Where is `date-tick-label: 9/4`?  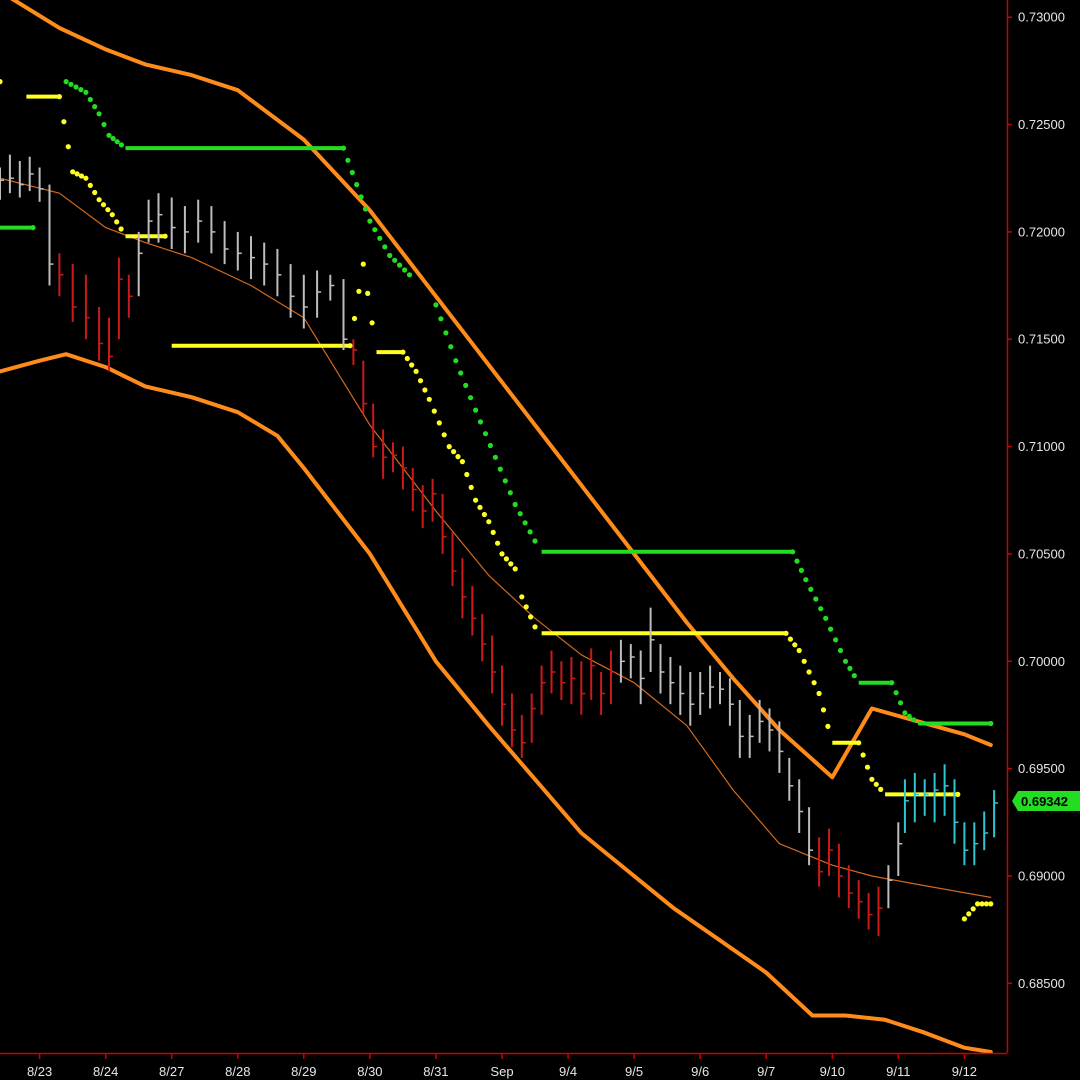
date-tick-label: 9/4 is located at coordinates (568, 1071).